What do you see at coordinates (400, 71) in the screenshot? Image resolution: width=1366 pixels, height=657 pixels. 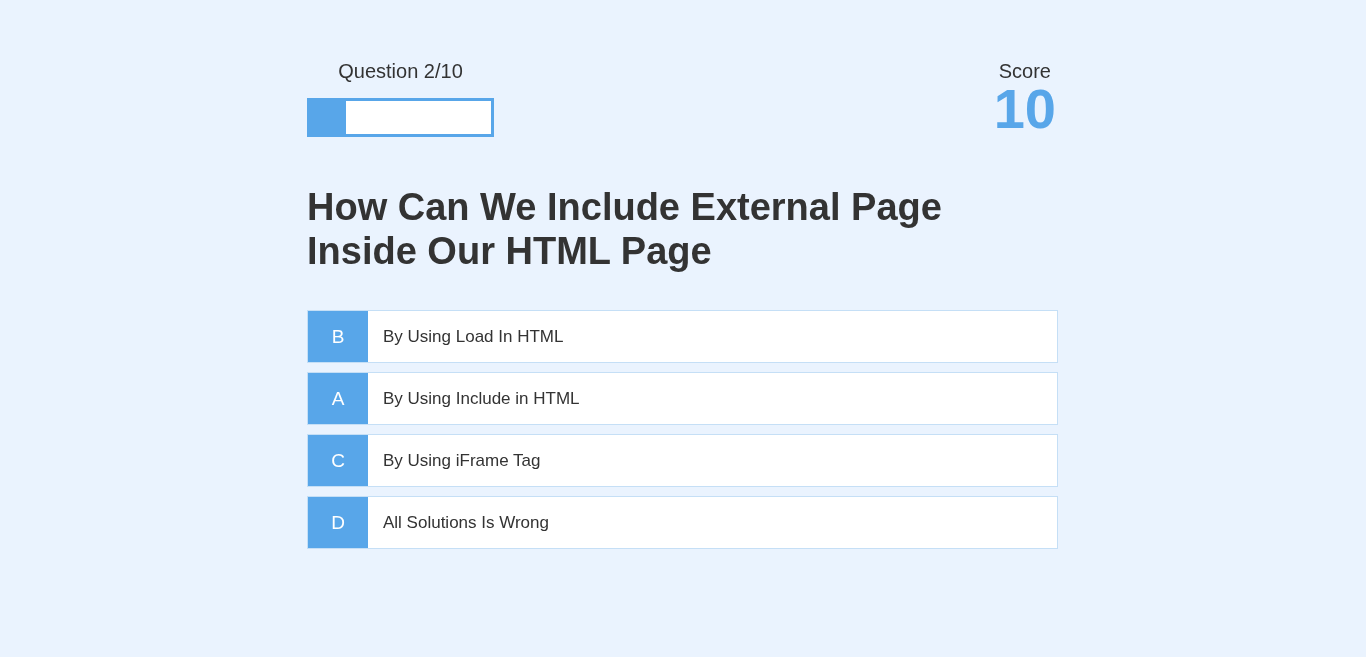 I see `question-counter: Question 2/10` at bounding box center [400, 71].